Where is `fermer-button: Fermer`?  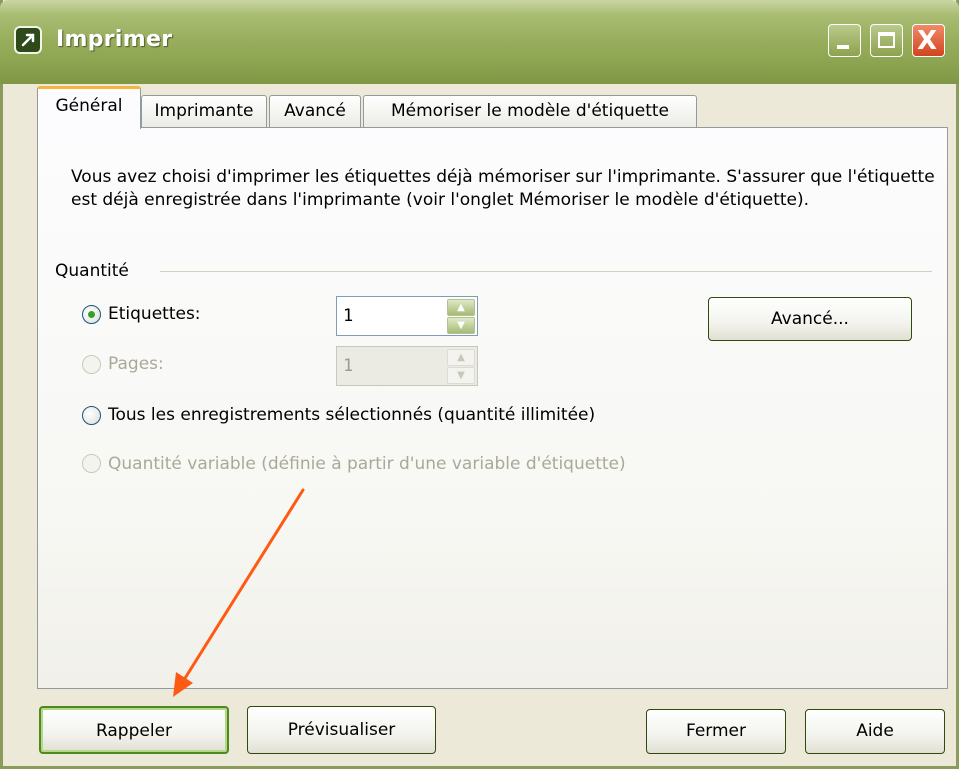 fermer-button: Fermer is located at coordinates (716, 731).